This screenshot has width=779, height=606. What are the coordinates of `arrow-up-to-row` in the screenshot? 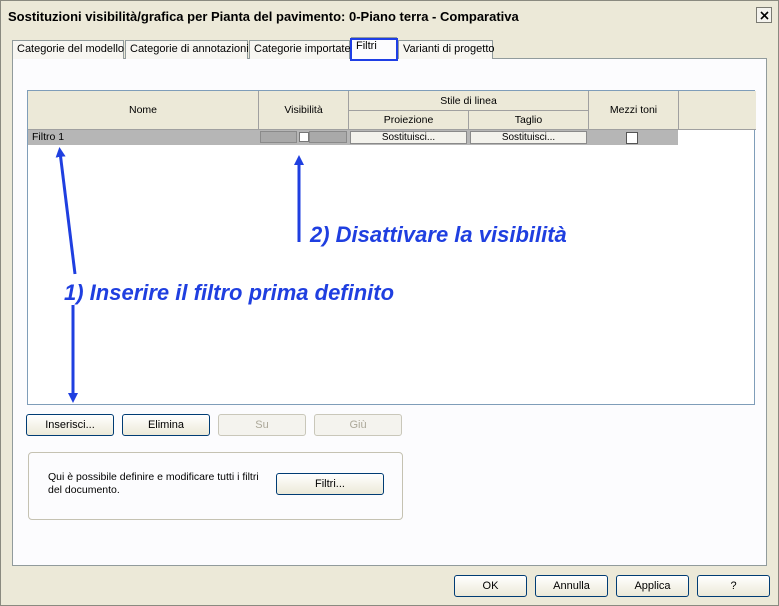 It's located at (66, 211).